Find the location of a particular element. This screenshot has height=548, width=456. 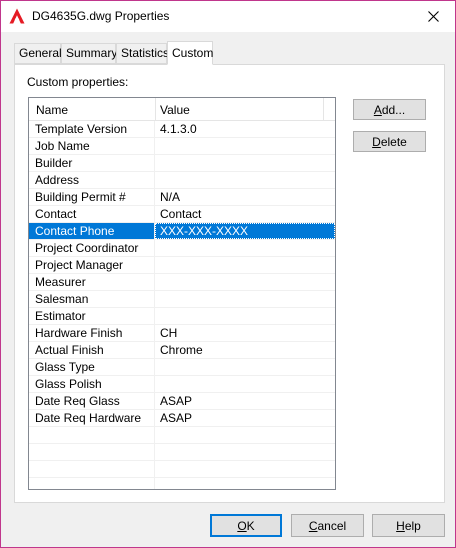

ok-button: OK is located at coordinates (246, 525).